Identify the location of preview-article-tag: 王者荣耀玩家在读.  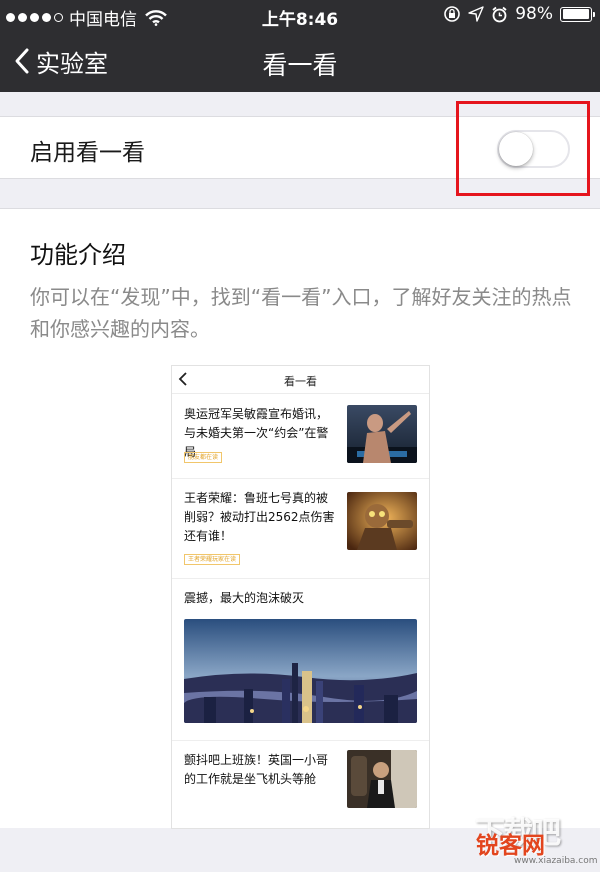
(212, 559).